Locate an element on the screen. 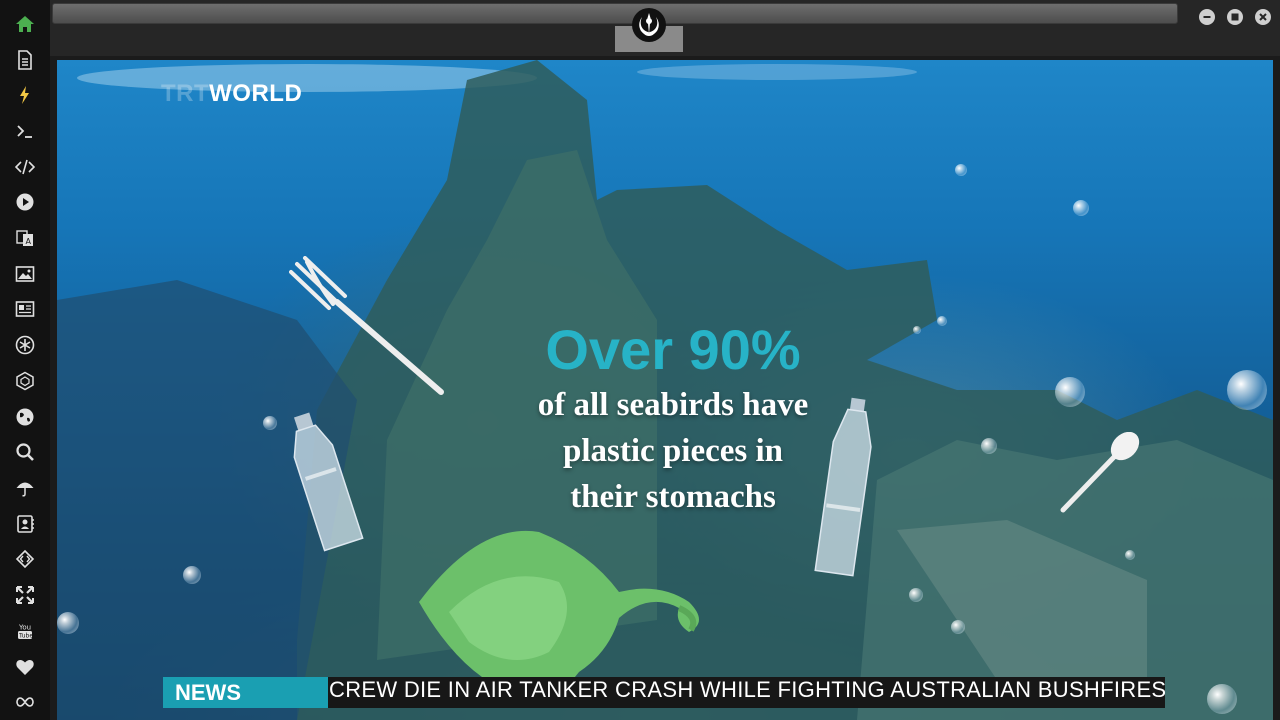 The width and height of the screenshot is (1280, 720). sidebar-item-globe is located at coordinates (25, 417).